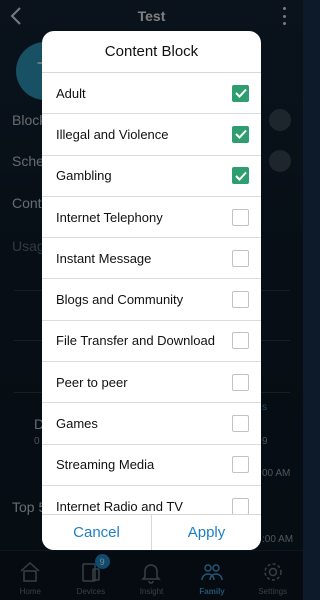  What do you see at coordinates (96, 532) in the screenshot?
I see `cancel-button: Cancel` at bounding box center [96, 532].